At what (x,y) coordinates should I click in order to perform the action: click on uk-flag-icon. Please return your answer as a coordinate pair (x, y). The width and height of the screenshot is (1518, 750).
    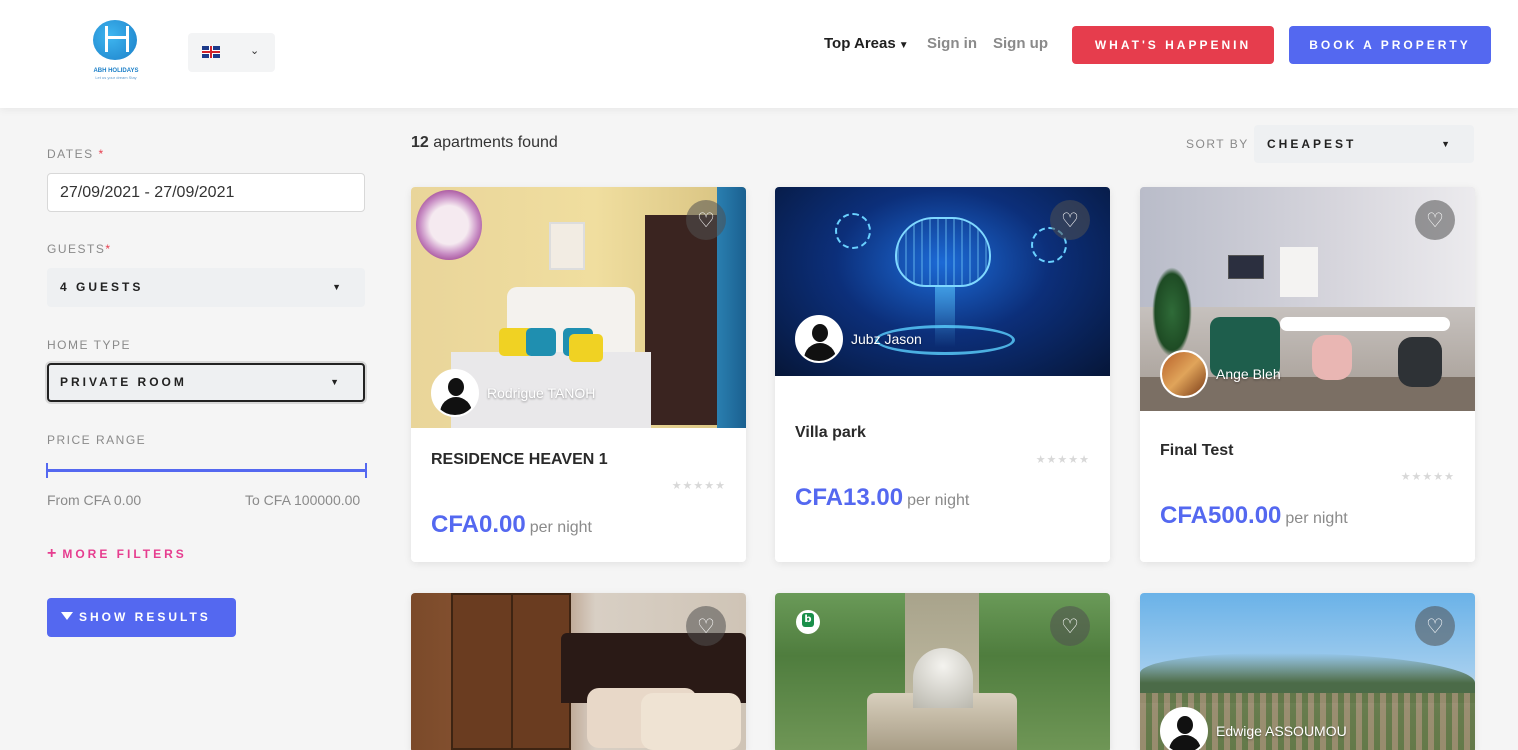
    Looking at the image, I should click on (211, 52).